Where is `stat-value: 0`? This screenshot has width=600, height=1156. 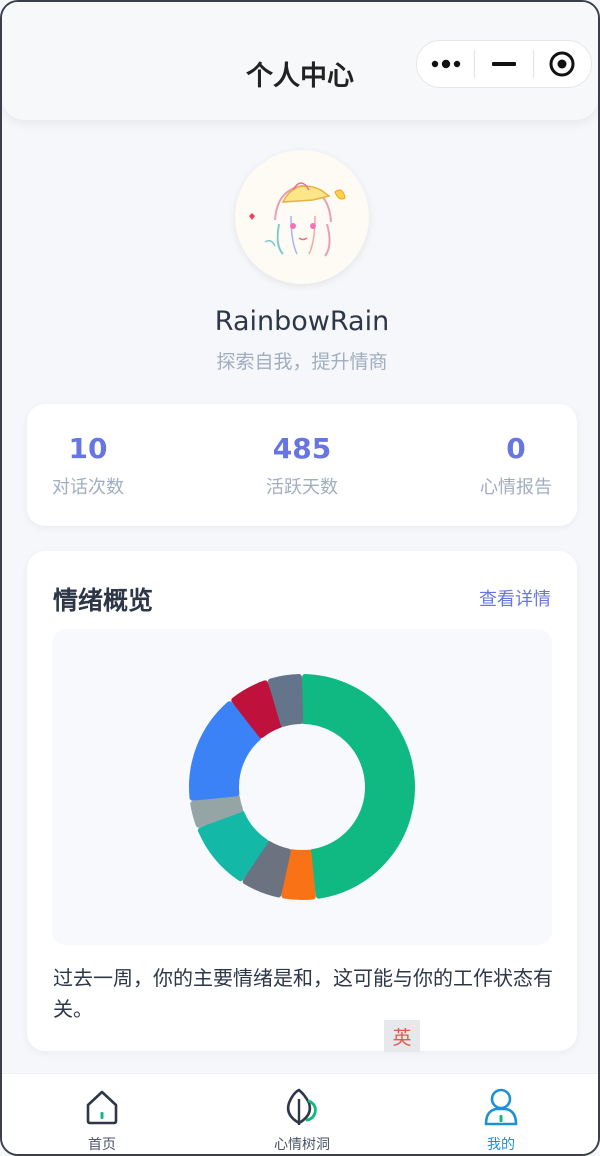
stat-value: 0 is located at coordinates (516, 448).